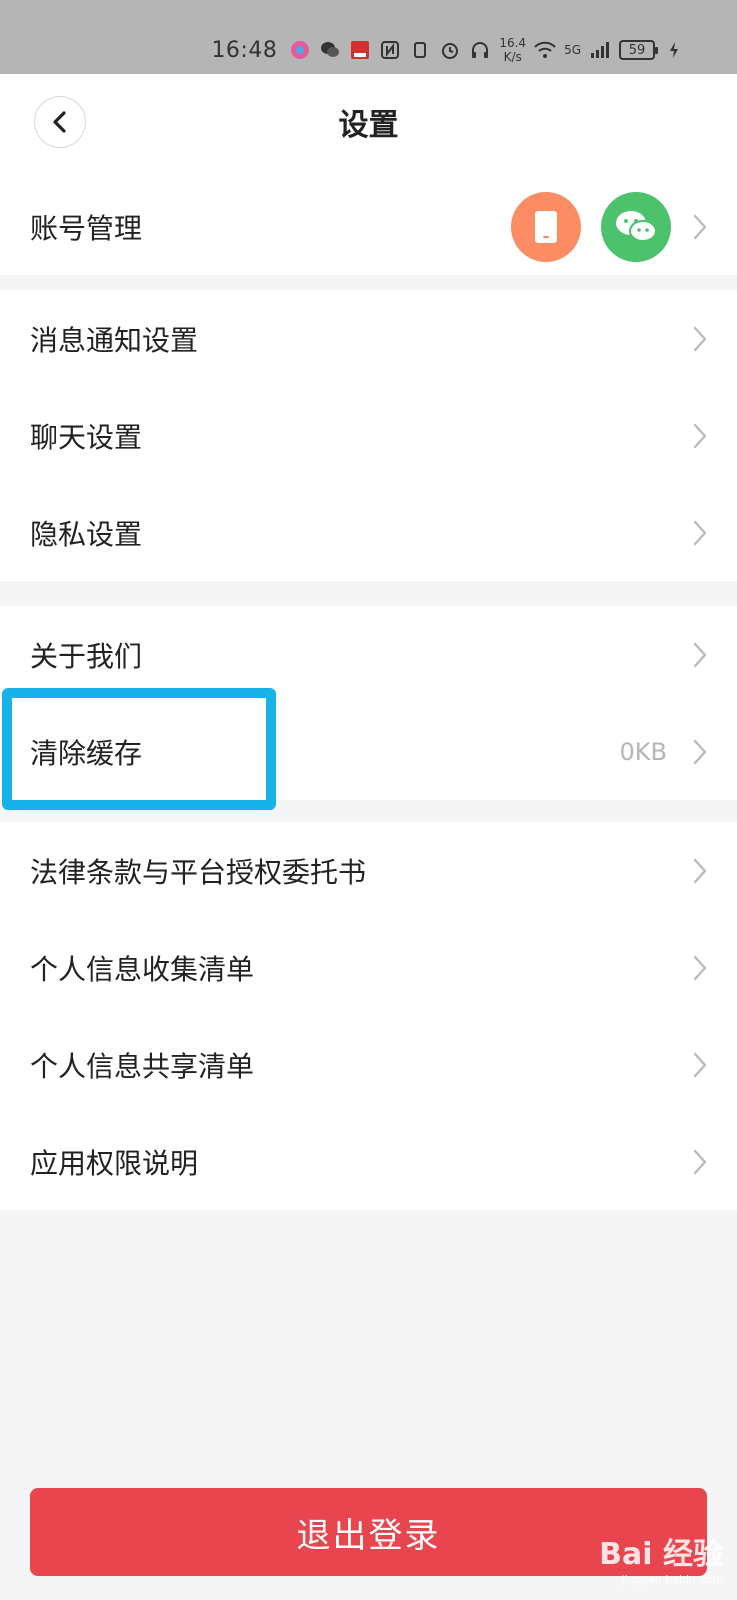 The image size is (737, 1600). I want to click on personal-info-sharing-row: 个人信息共享清单, so click(368, 1064).